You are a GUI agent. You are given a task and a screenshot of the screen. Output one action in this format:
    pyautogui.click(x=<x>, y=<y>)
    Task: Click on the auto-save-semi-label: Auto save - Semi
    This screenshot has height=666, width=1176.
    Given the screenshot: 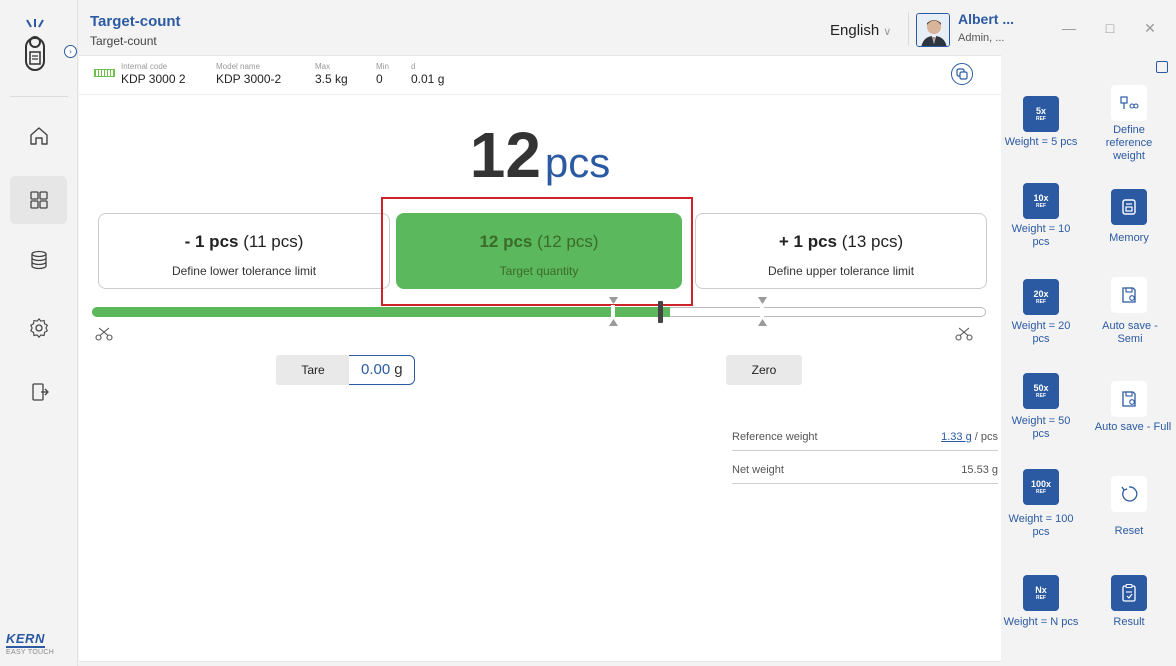 What is the action you would take?
    pyautogui.click(x=1130, y=332)
    